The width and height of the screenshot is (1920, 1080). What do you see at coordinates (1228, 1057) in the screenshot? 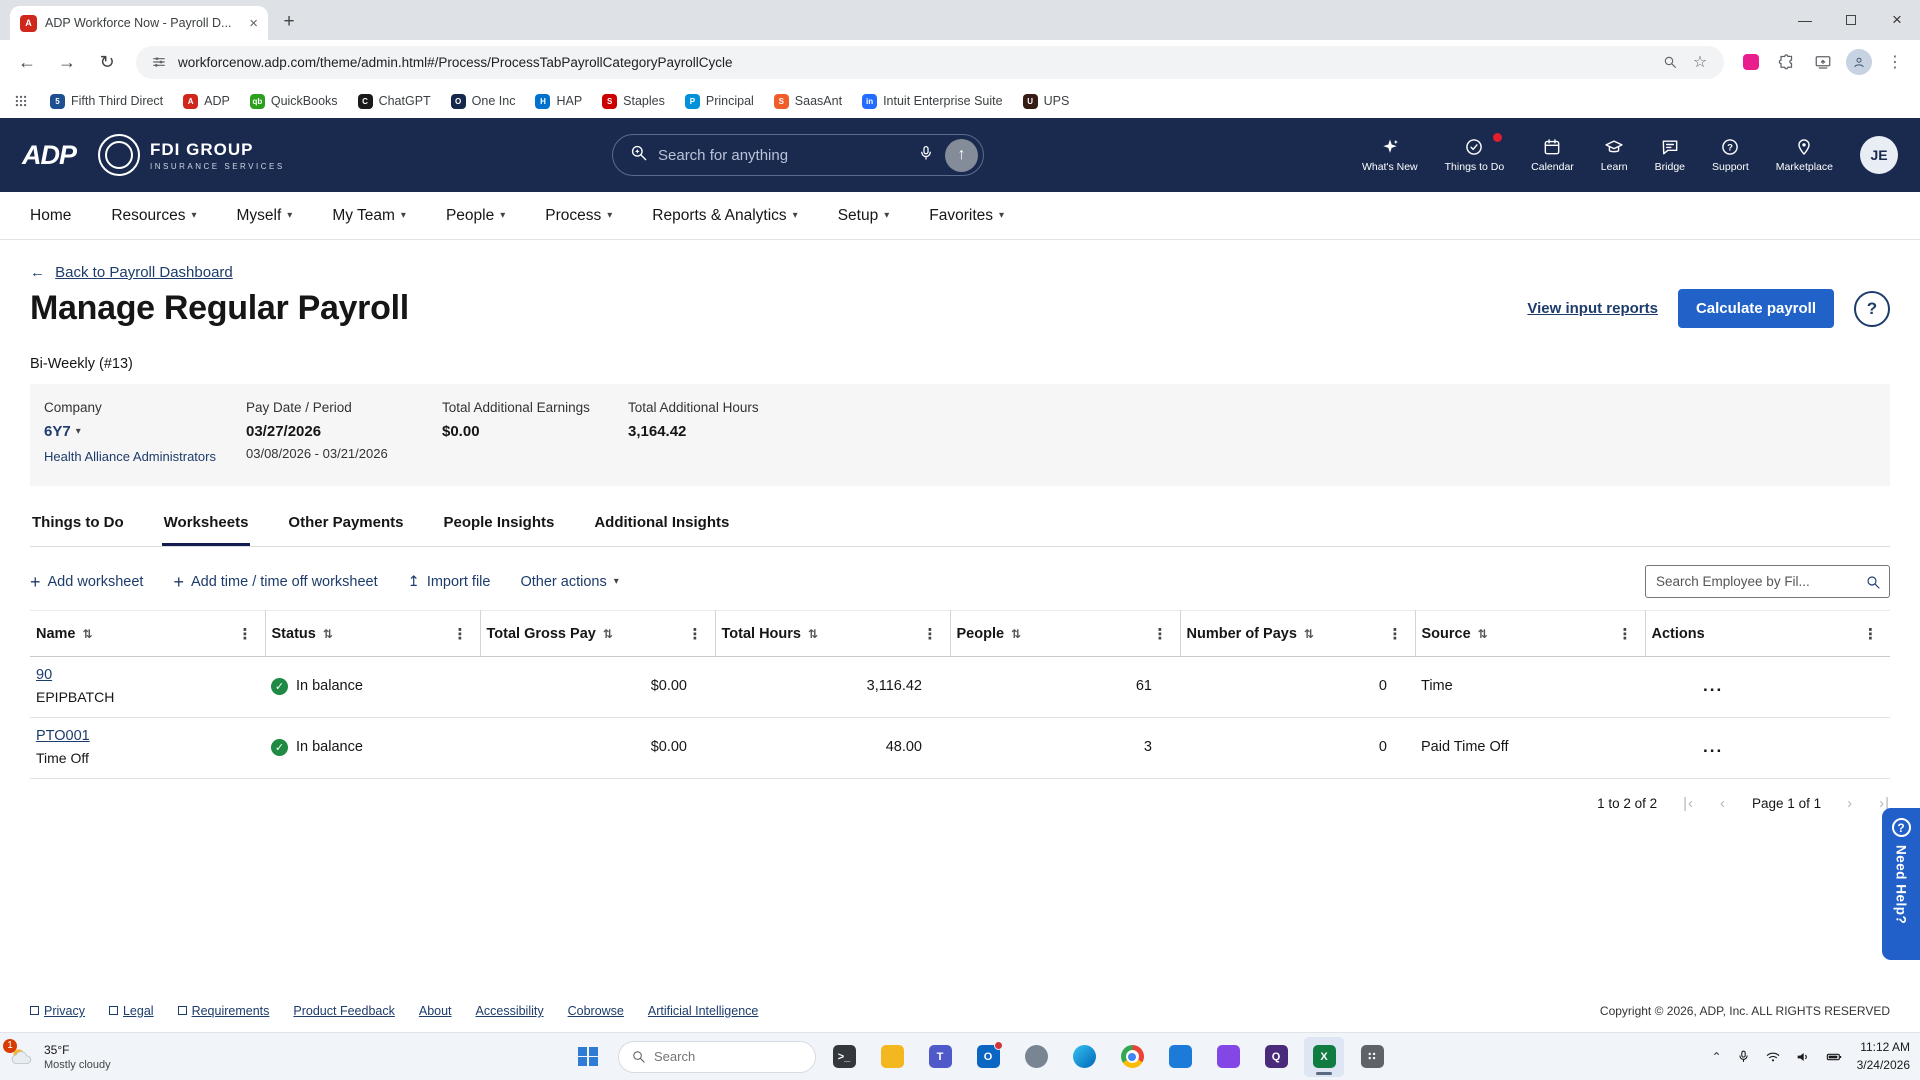
I see `taskbar-app-store` at bounding box center [1228, 1057].